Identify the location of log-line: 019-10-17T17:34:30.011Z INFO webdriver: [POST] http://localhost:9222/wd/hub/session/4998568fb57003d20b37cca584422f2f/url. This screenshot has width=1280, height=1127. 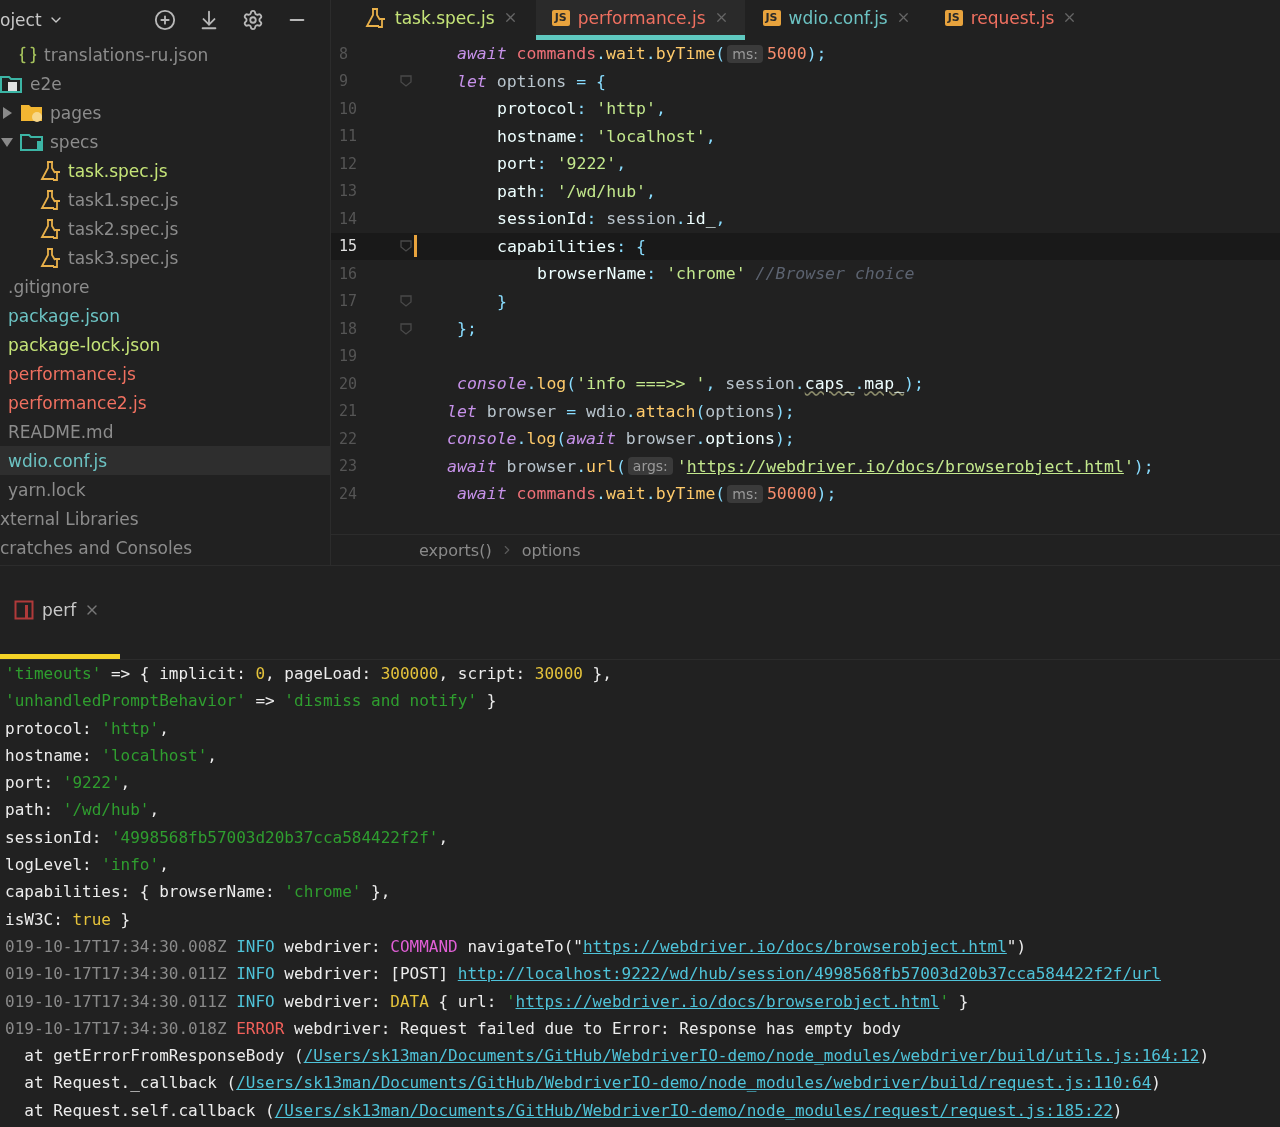
(583, 974).